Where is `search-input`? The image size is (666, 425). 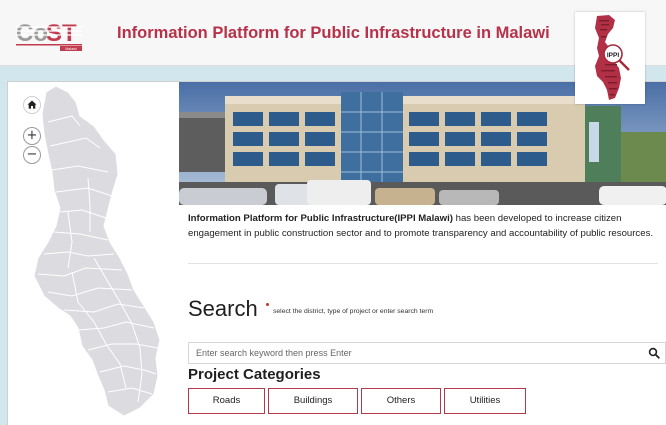
search-input is located at coordinates (409, 353).